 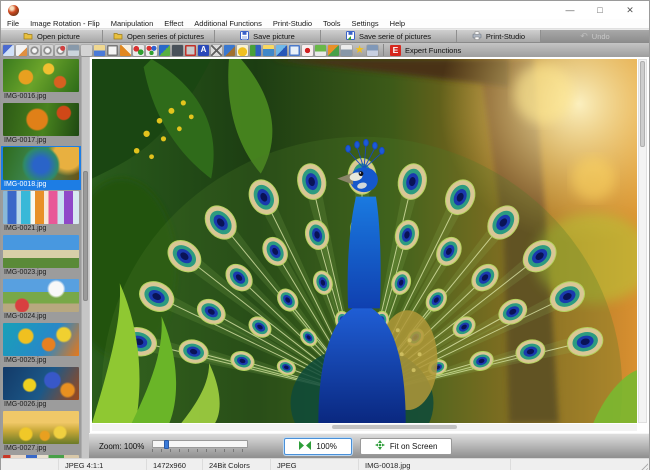 I want to click on sunlight-icon, so click(x=268, y=50).